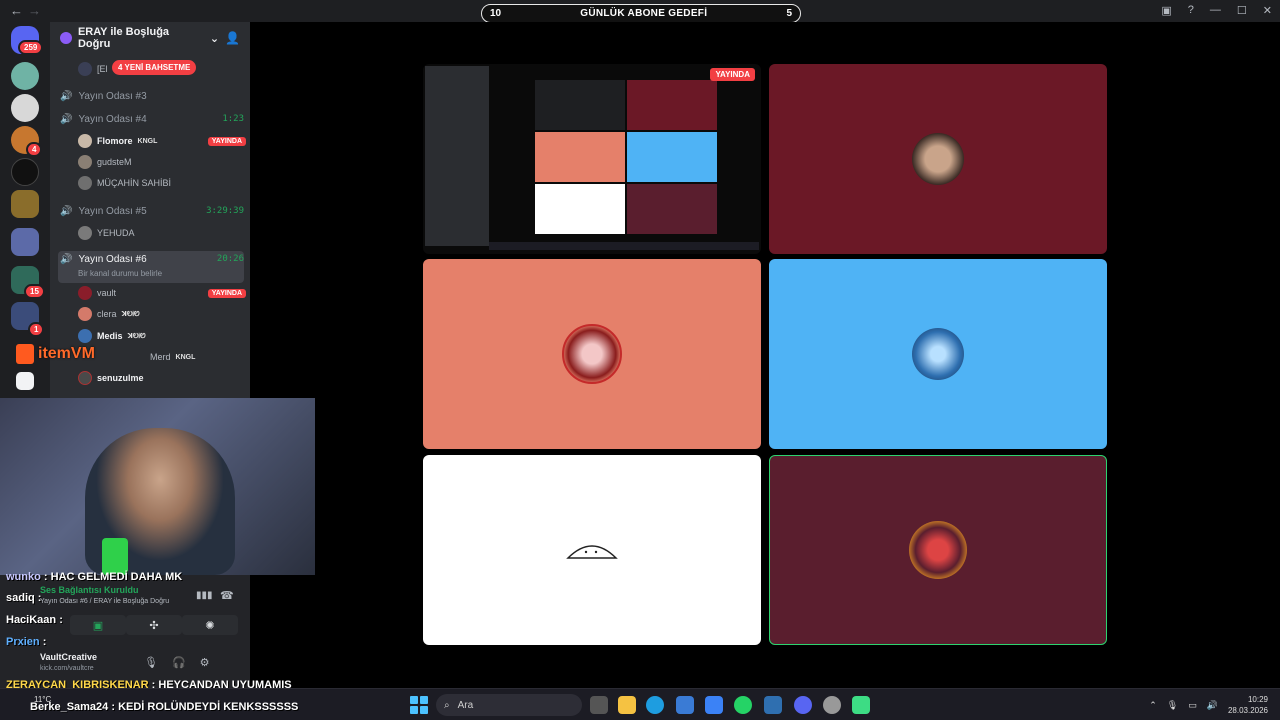 The image size is (1280, 720). Describe the element at coordinates (1248, 705) in the screenshot. I see `clock: 10:29 28.03.2026` at that location.